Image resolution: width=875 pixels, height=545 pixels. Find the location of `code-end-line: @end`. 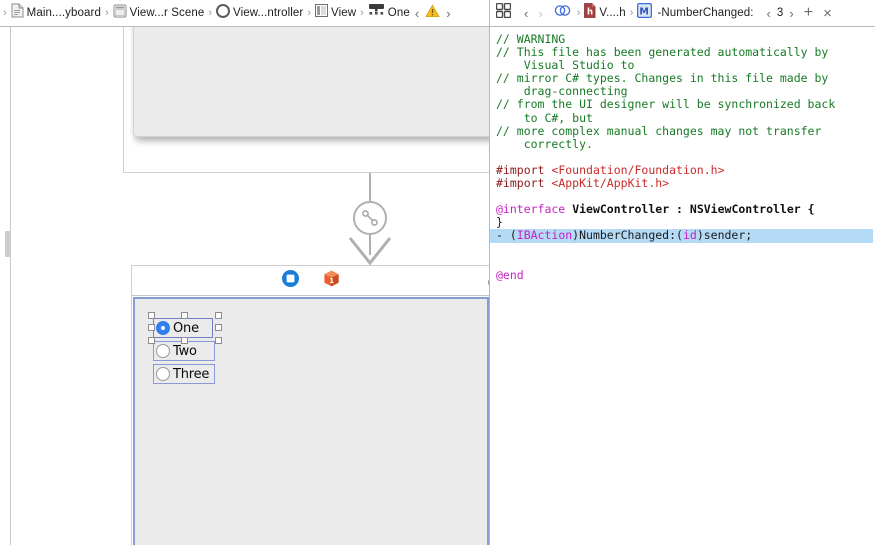

code-end-line: @end is located at coordinates (510, 274).